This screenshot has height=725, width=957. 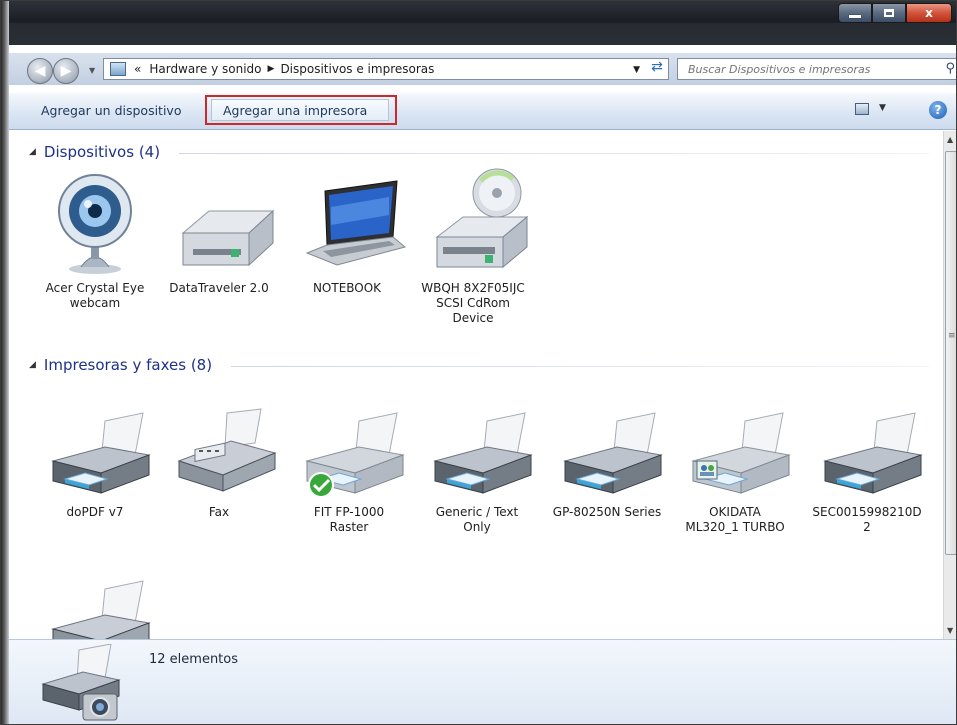 I want to click on search-input, so click(x=808, y=69).